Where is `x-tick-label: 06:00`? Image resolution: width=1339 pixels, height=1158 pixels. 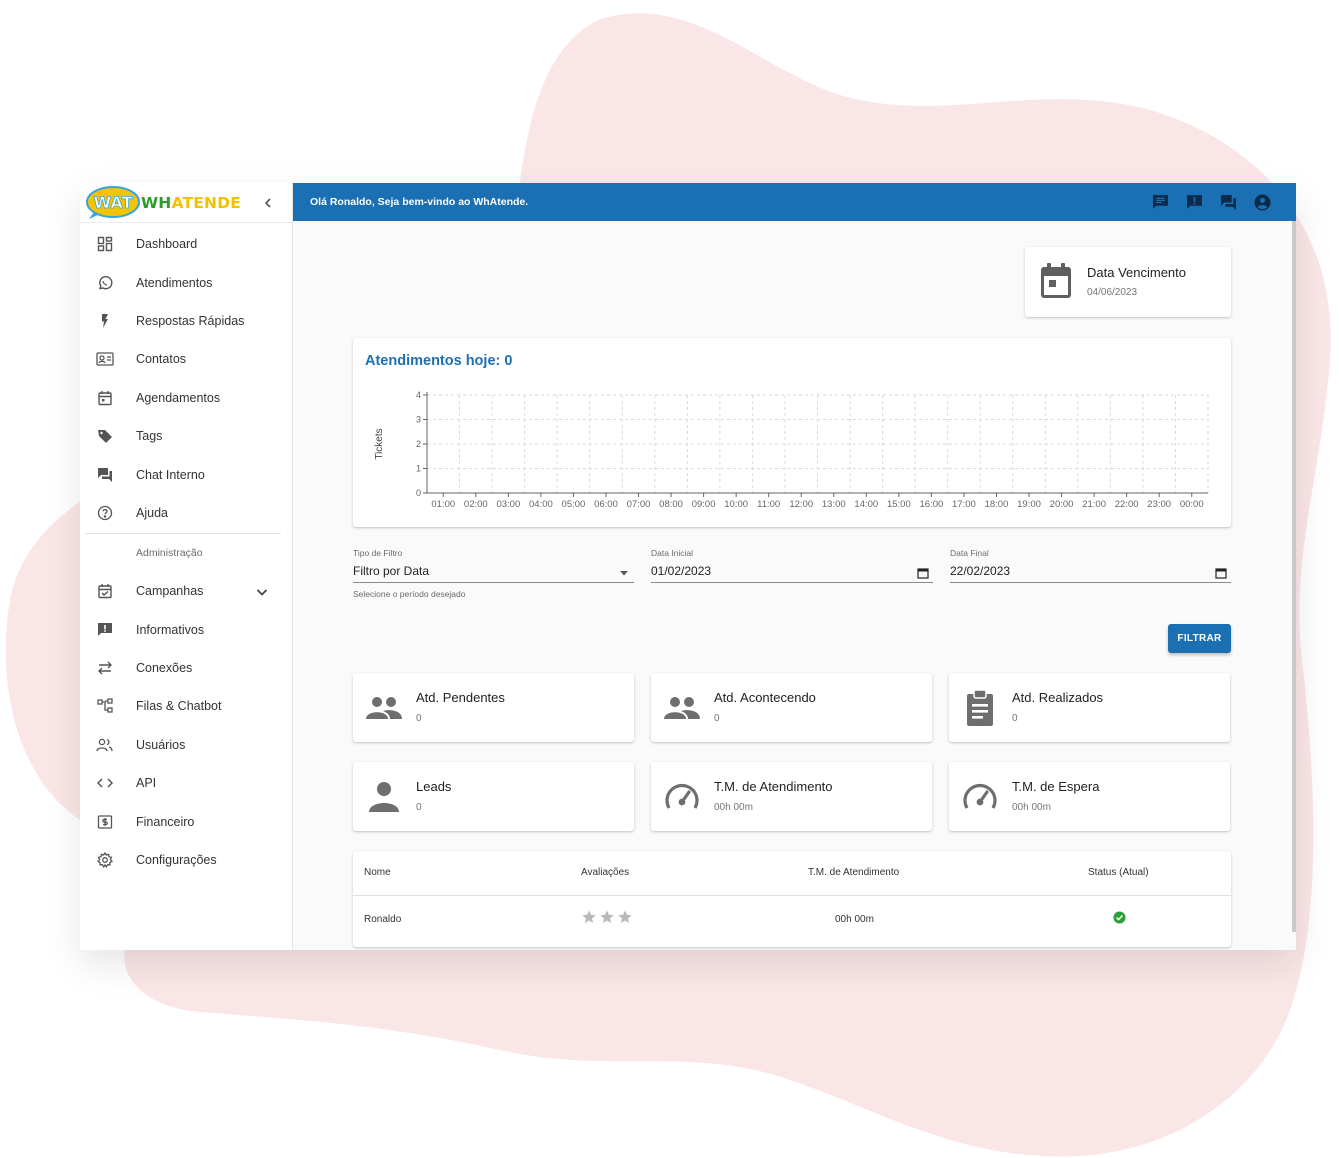 x-tick-label: 06:00 is located at coordinates (606, 504).